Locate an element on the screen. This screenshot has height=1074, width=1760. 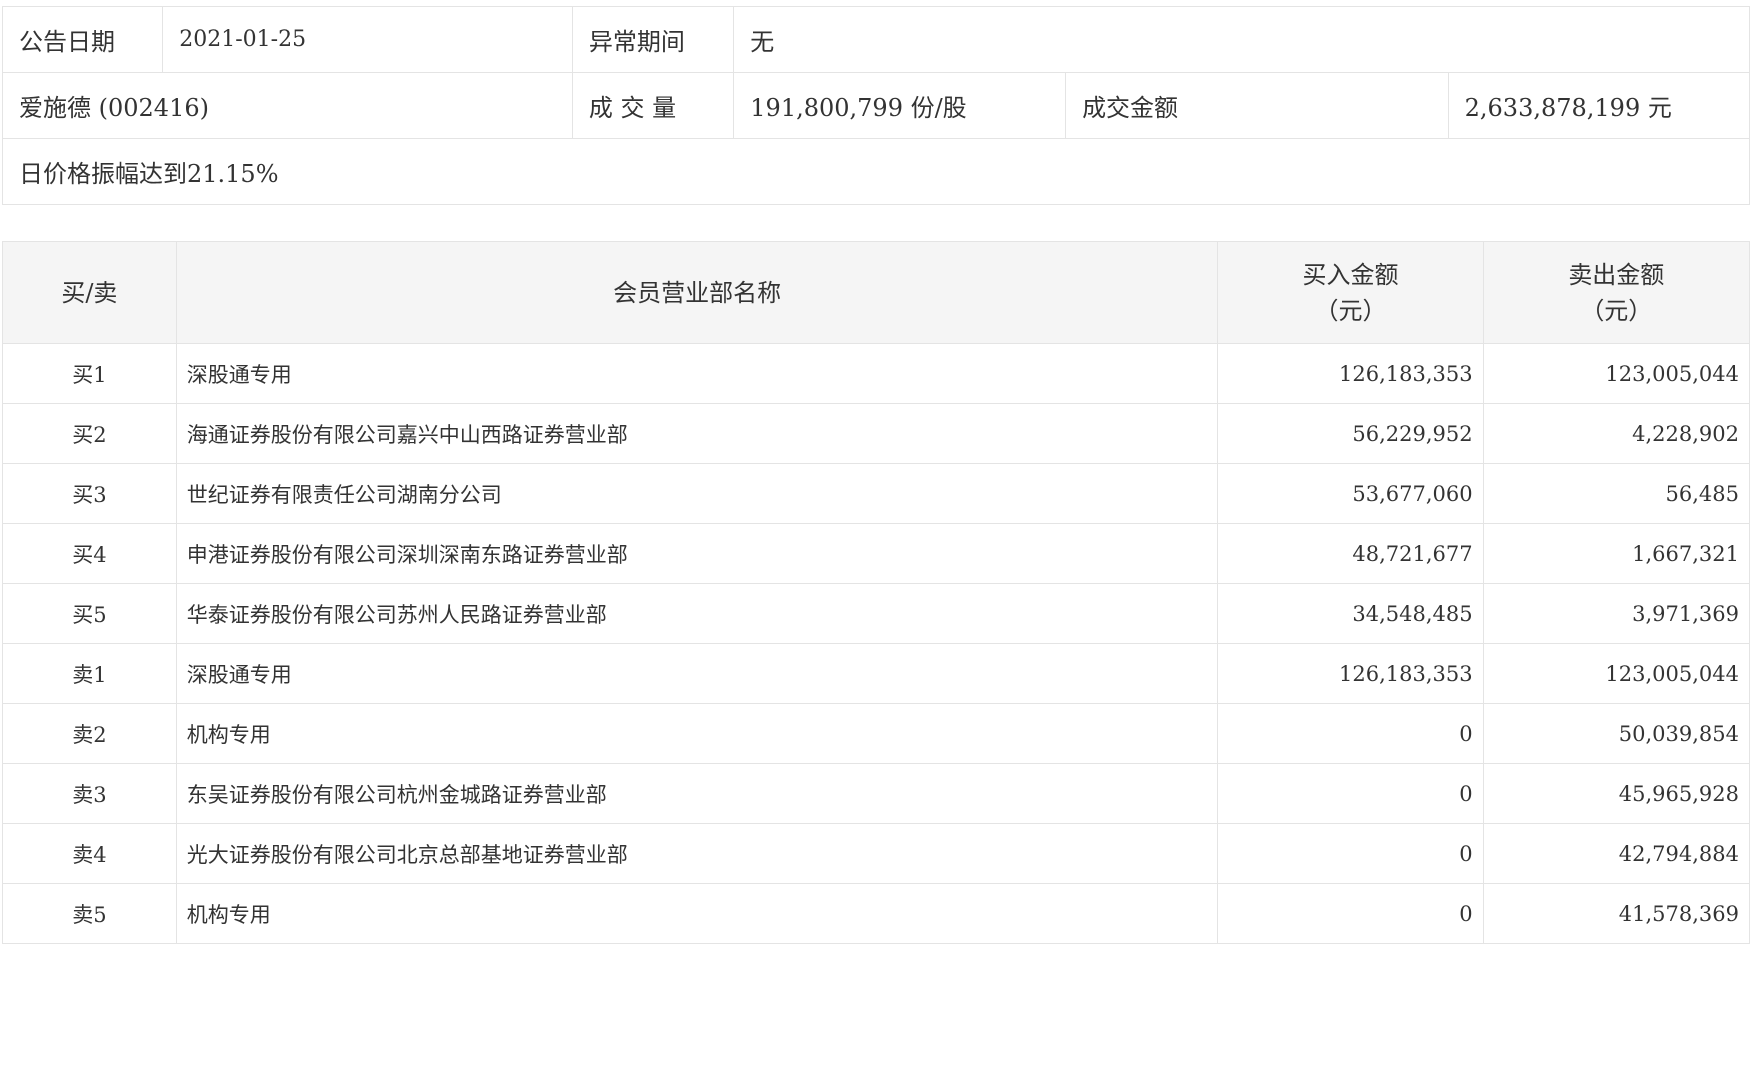
table-row: 买3 世纪证券有限责任公司湖南分公司 53,677,060 56,485 is located at coordinates (876, 493).